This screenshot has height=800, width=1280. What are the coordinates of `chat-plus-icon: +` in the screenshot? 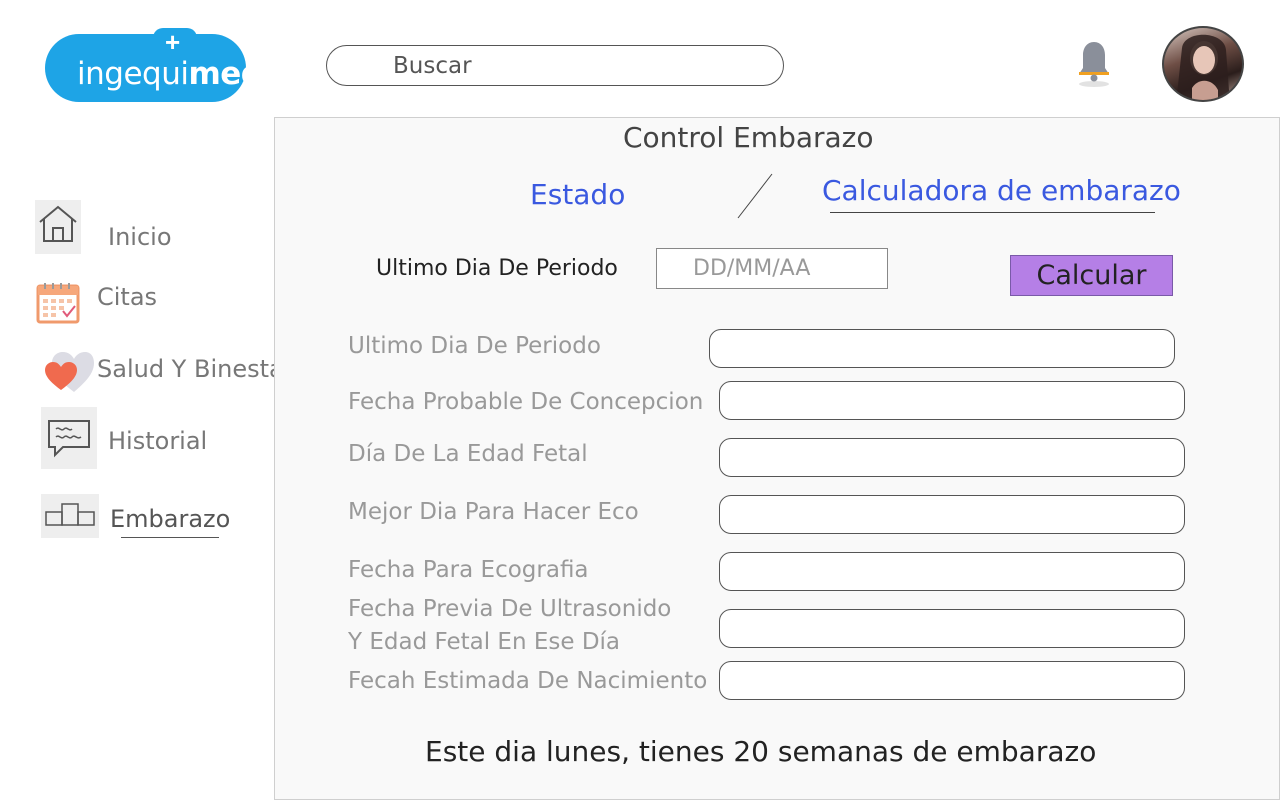 It's located at (175, 46).